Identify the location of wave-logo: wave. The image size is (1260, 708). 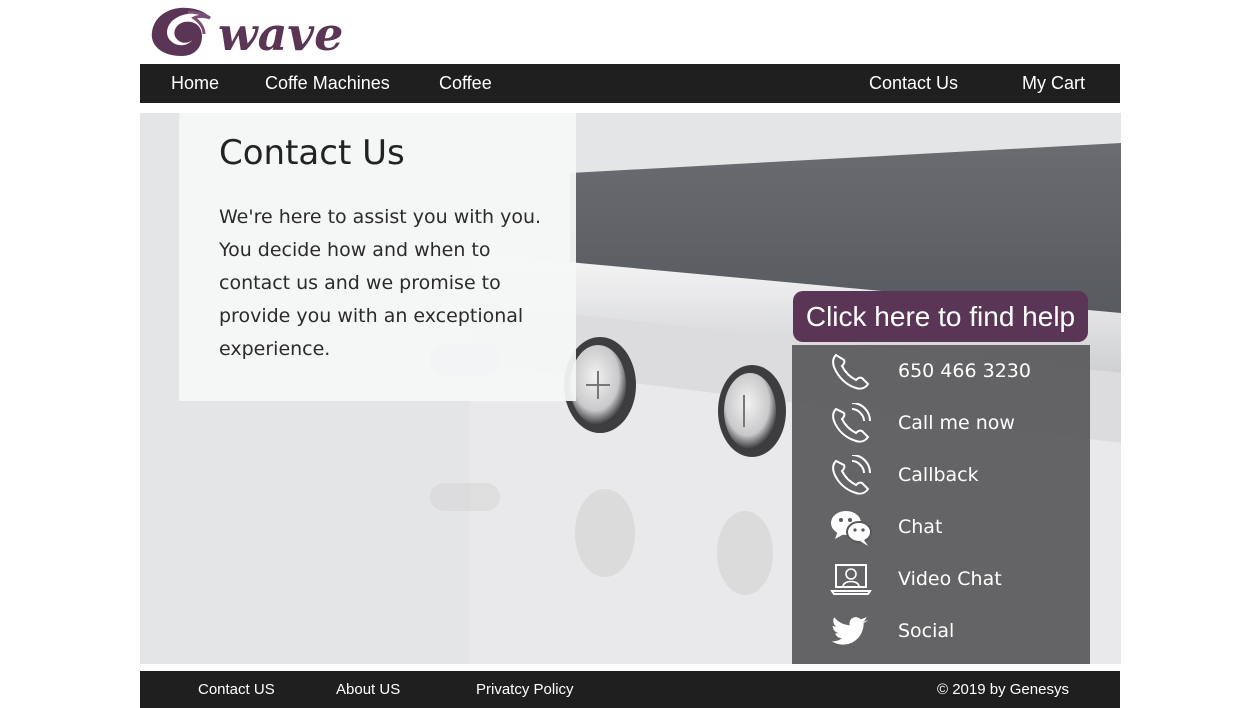
(264, 33).